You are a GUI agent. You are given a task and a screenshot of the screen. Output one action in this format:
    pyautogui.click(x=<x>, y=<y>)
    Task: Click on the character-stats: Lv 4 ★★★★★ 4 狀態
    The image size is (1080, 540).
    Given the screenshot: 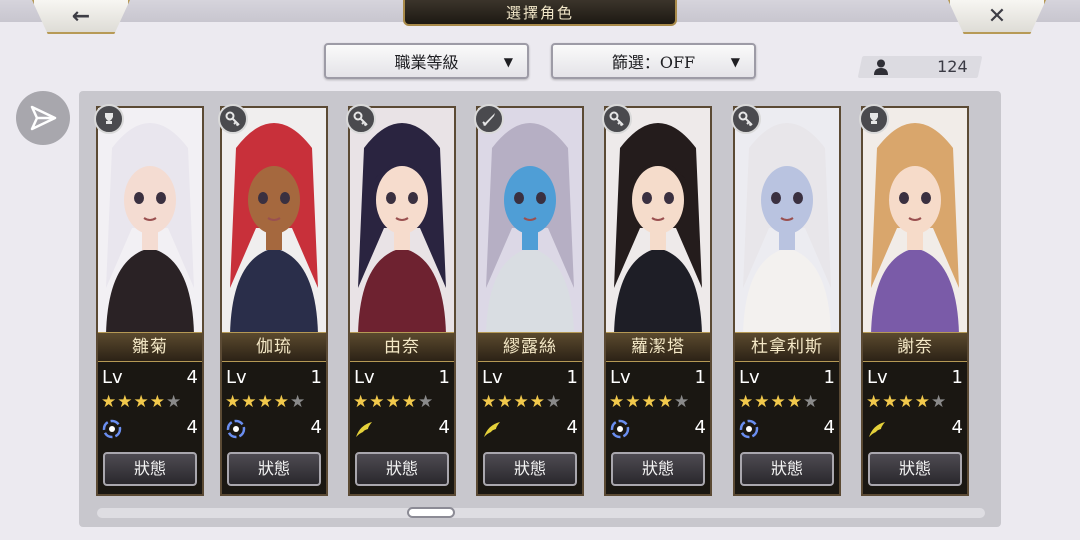 What is the action you would take?
    pyautogui.click(x=150, y=428)
    